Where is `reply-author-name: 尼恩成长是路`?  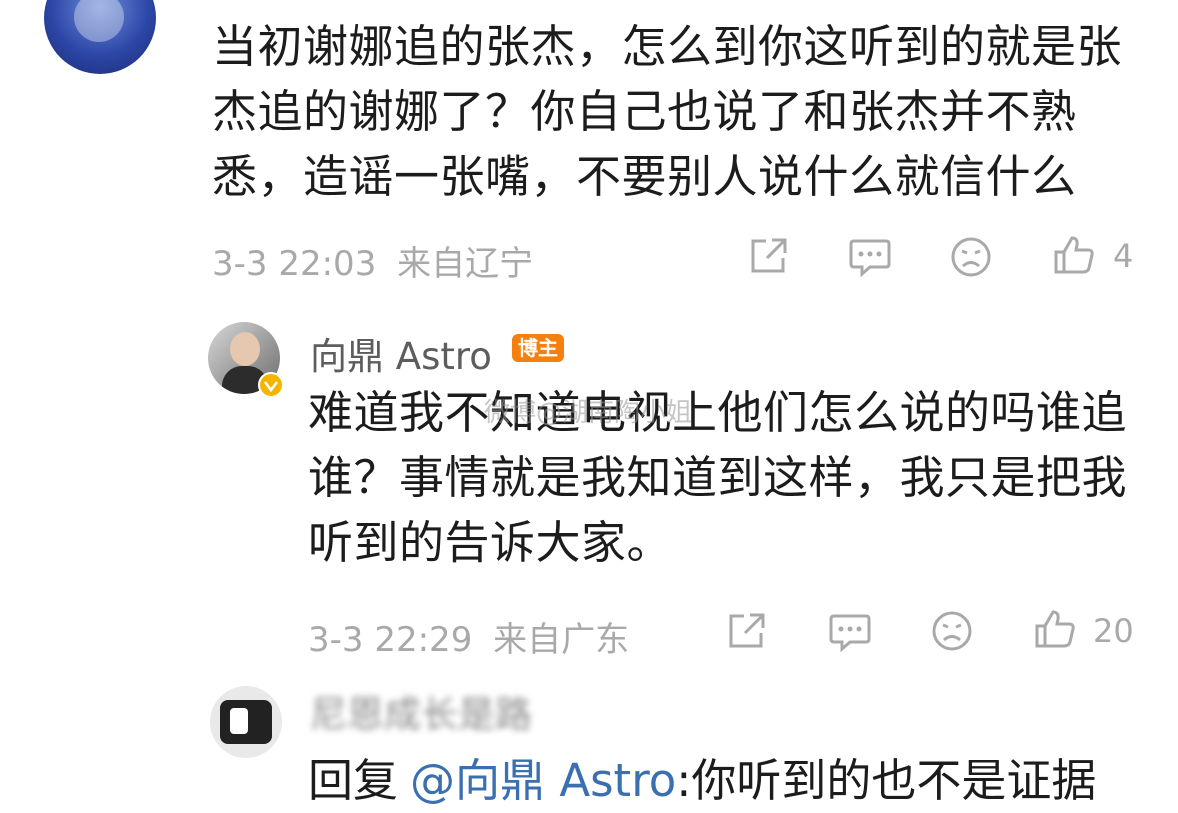 reply-author-name: 尼恩成长是路 is located at coordinates (421, 711).